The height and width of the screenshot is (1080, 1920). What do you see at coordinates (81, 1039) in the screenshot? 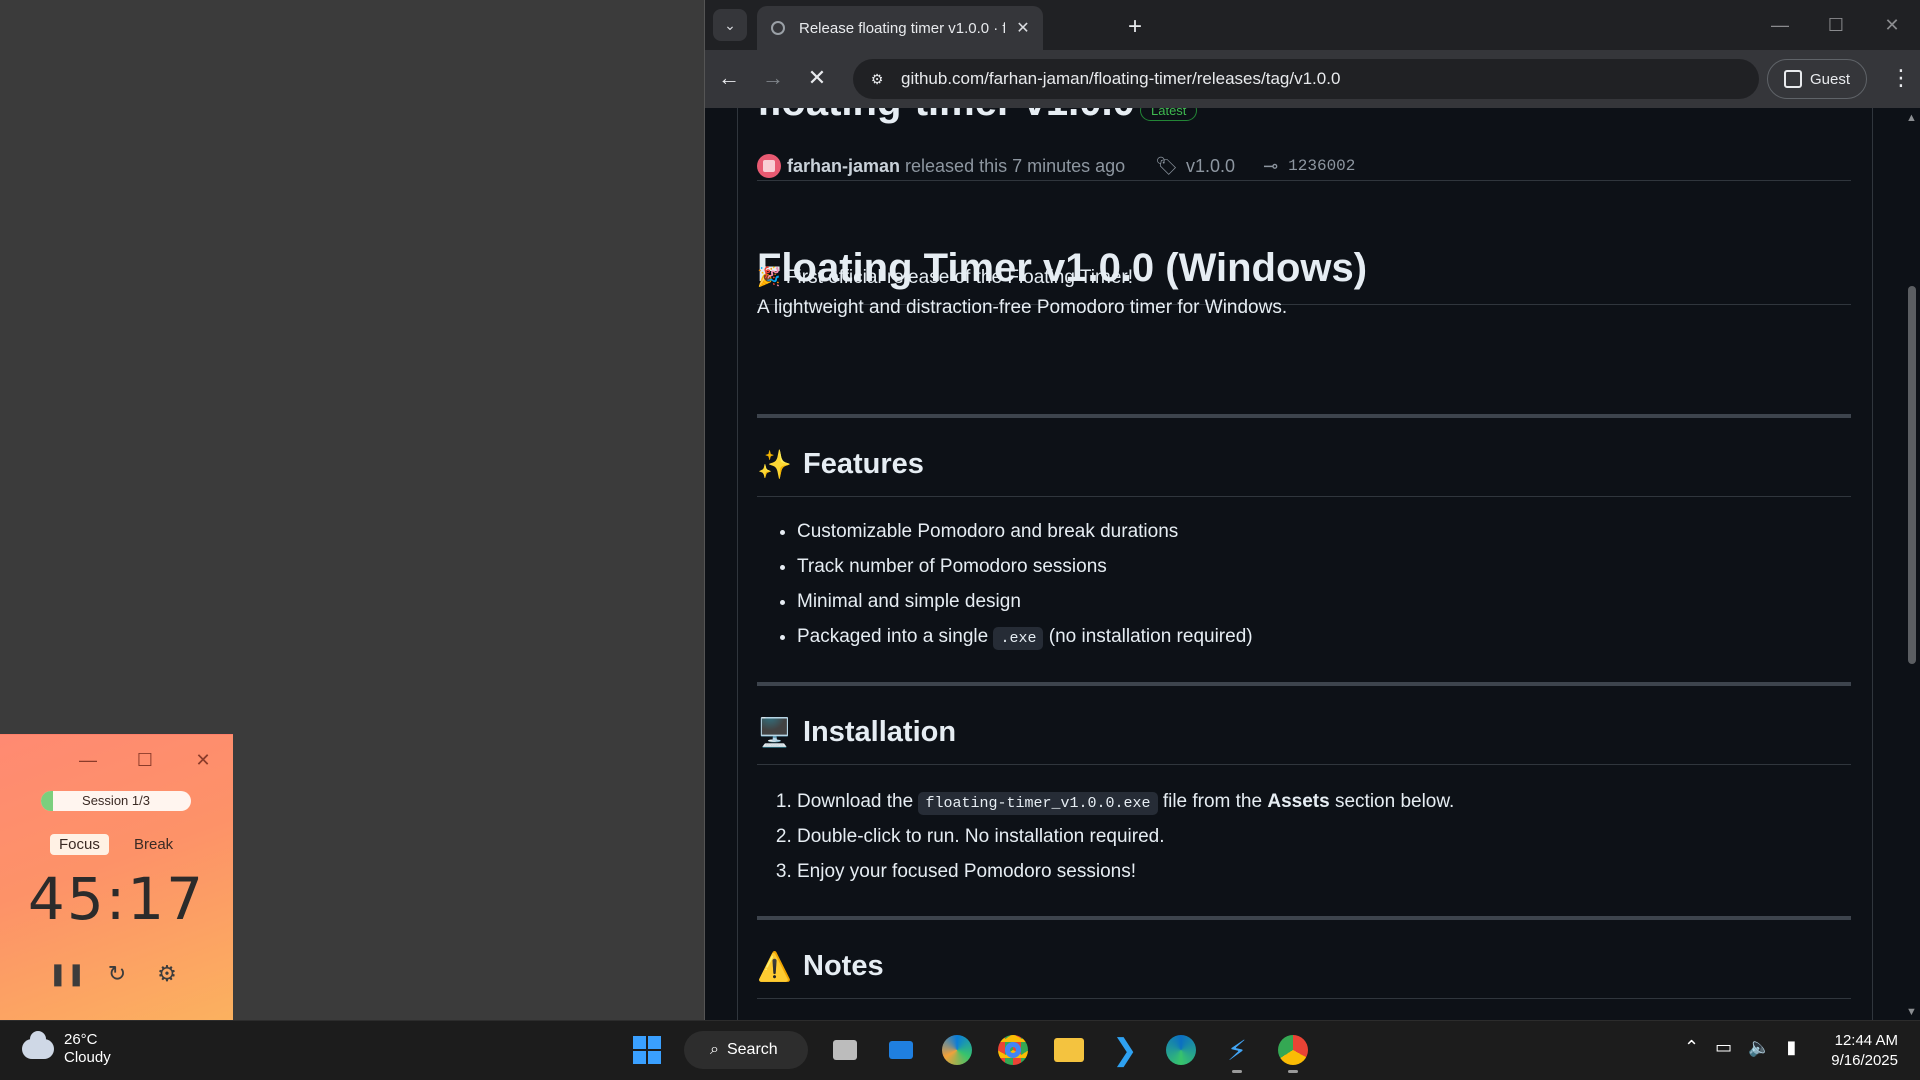
I see `temperature: 26°C` at bounding box center [81, 1039].